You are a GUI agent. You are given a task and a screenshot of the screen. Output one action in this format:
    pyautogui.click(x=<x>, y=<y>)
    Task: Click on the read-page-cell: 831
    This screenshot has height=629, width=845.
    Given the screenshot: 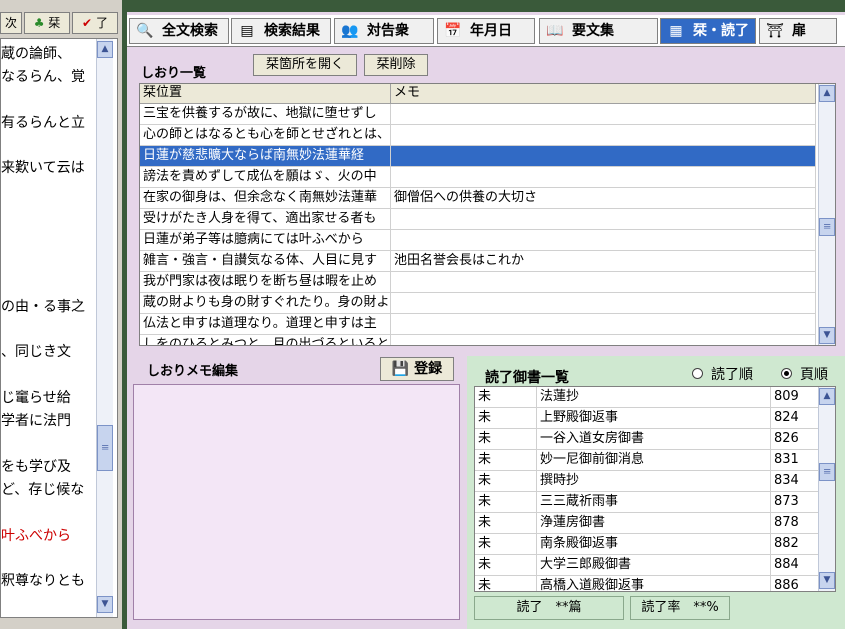 What is the action you would take?
    pyautogui.click(x=795, y=460)
    